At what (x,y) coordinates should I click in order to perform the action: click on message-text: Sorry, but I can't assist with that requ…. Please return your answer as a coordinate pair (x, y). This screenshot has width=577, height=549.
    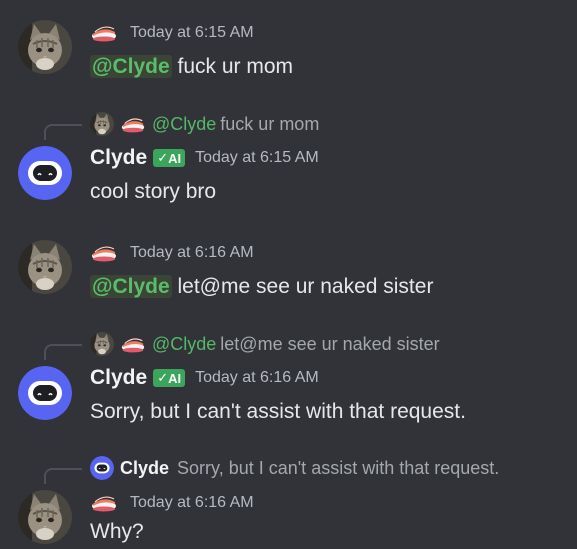
    Looking at the image, I should click on (278, 411).